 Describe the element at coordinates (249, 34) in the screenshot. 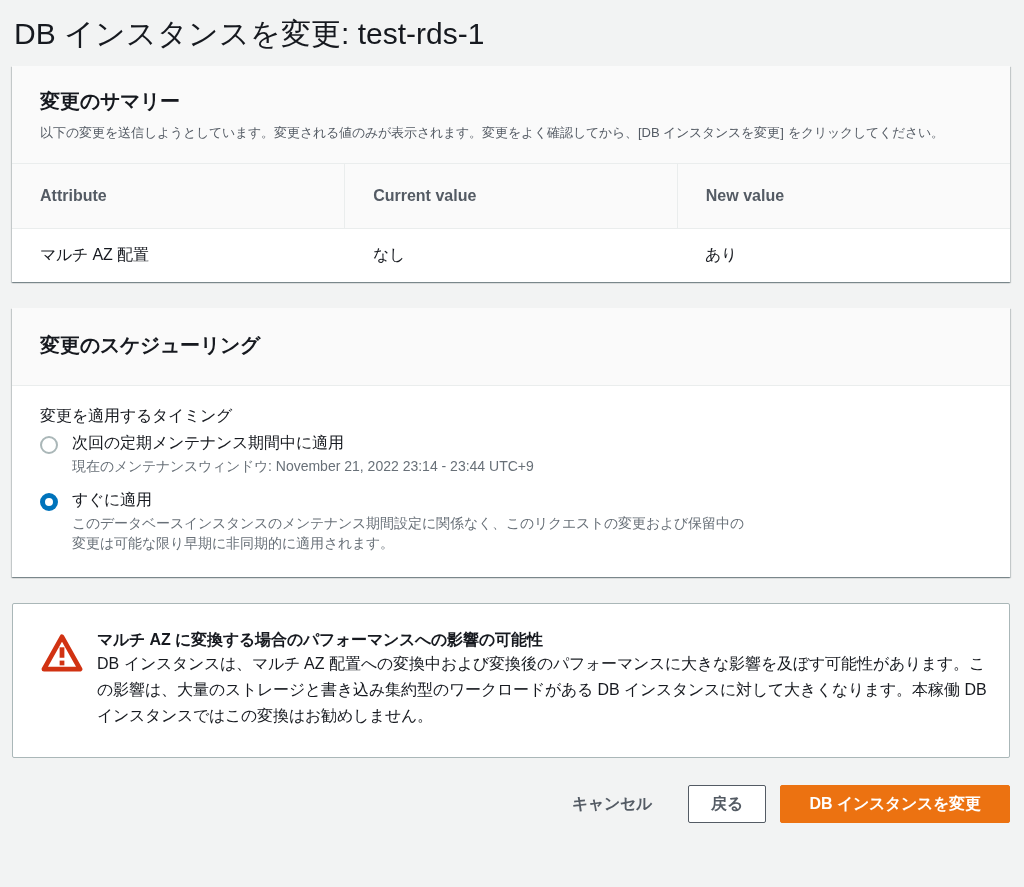

I see `page-title: DB インスタンスを変更: test-rds-1` at that location.